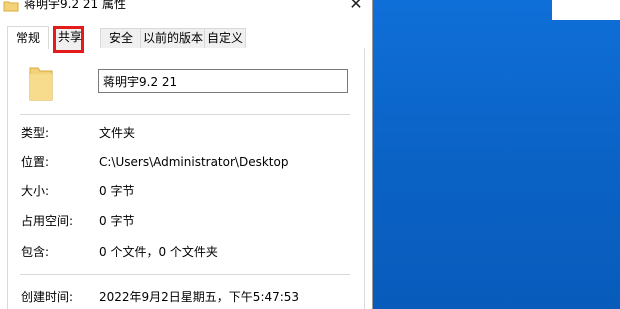 The image size is (620, 309). What do you see at coordinates (35, 191) in the screenshot?
I see `size-label: 大小:` at bounding box center [35, 191].